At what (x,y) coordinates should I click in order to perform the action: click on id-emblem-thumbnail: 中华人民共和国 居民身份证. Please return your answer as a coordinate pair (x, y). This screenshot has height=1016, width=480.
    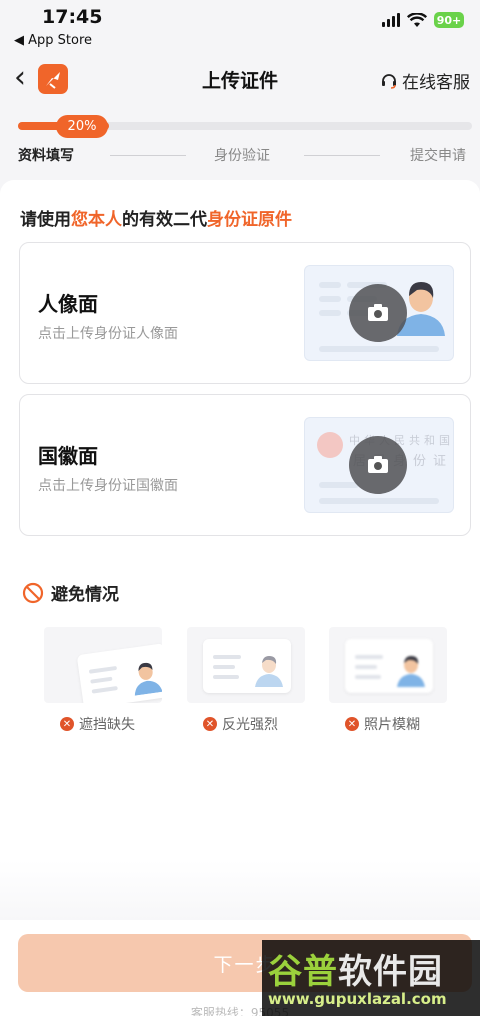
    Looking at the image, I should click on (379, 465).